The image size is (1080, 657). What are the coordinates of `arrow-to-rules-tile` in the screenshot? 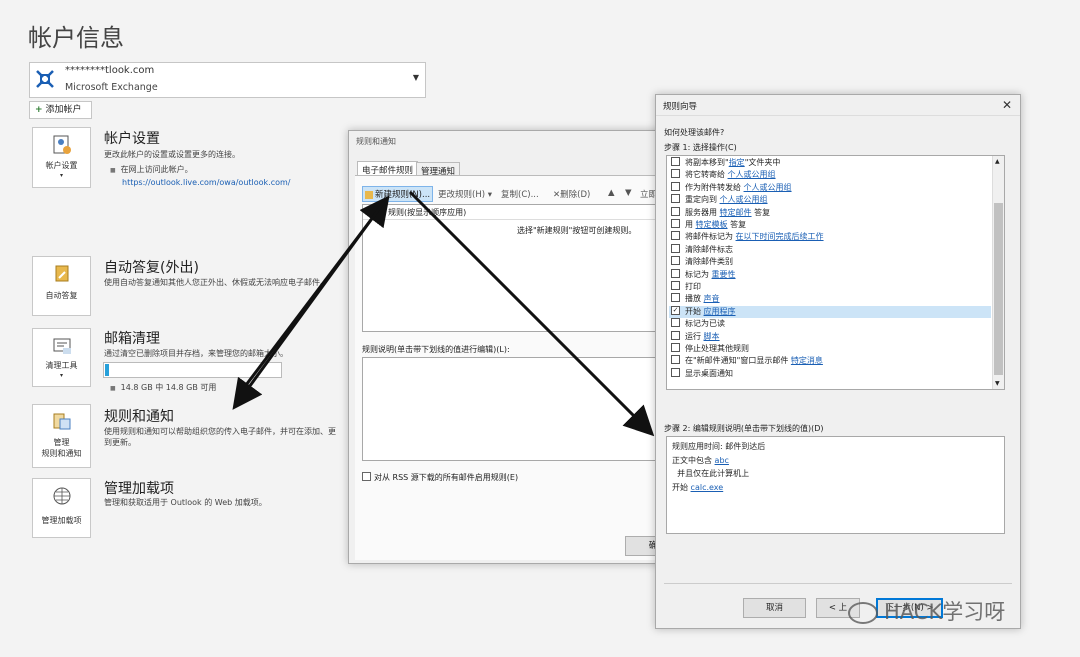 It's located at (309, 305).